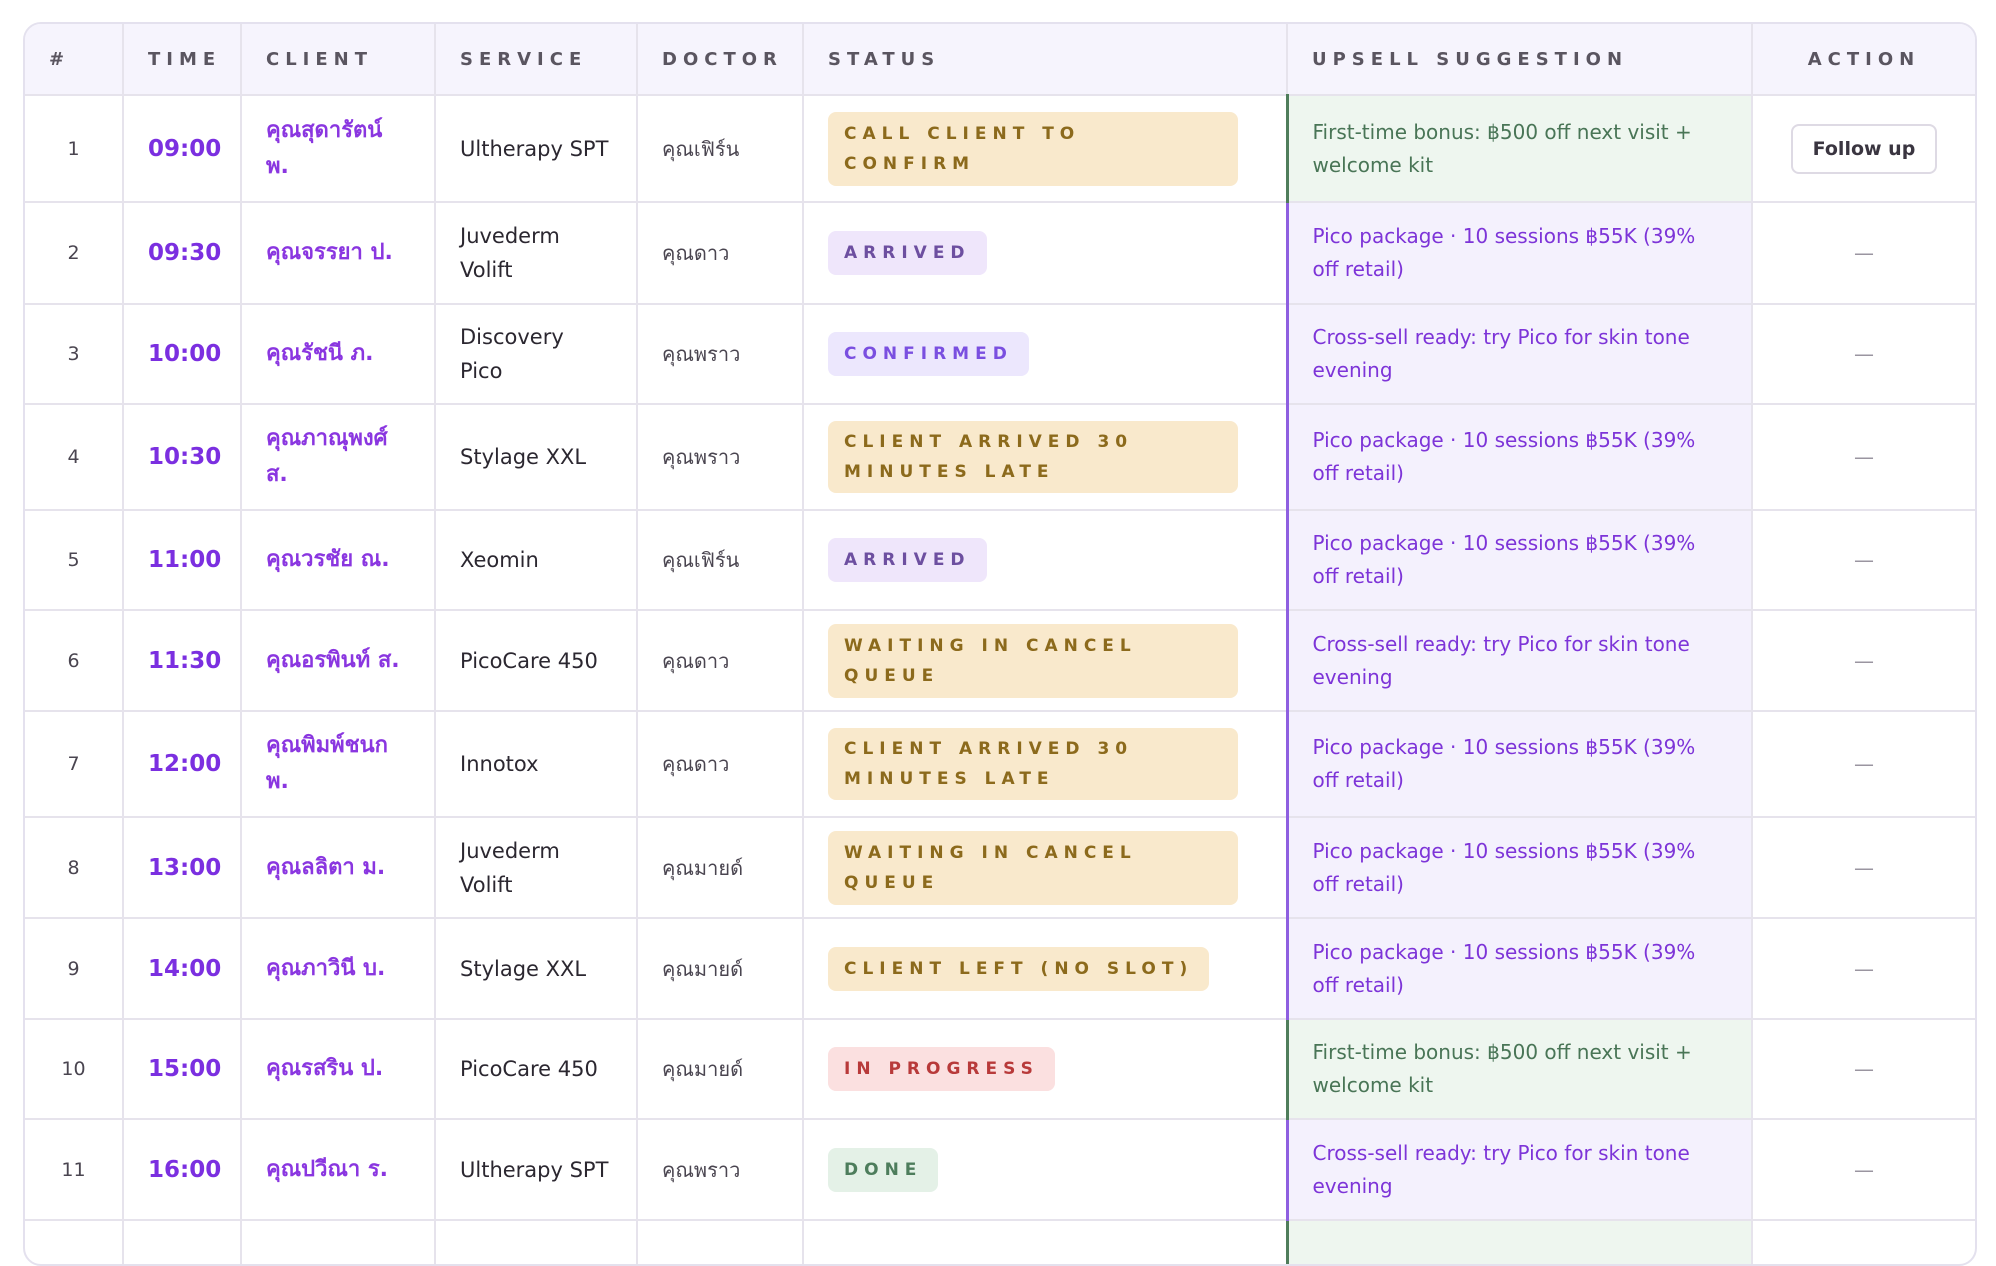 The height and width of the screenshot is (1266, 1996). I want to click on appointment-time: 09:00, so click(182, 149).